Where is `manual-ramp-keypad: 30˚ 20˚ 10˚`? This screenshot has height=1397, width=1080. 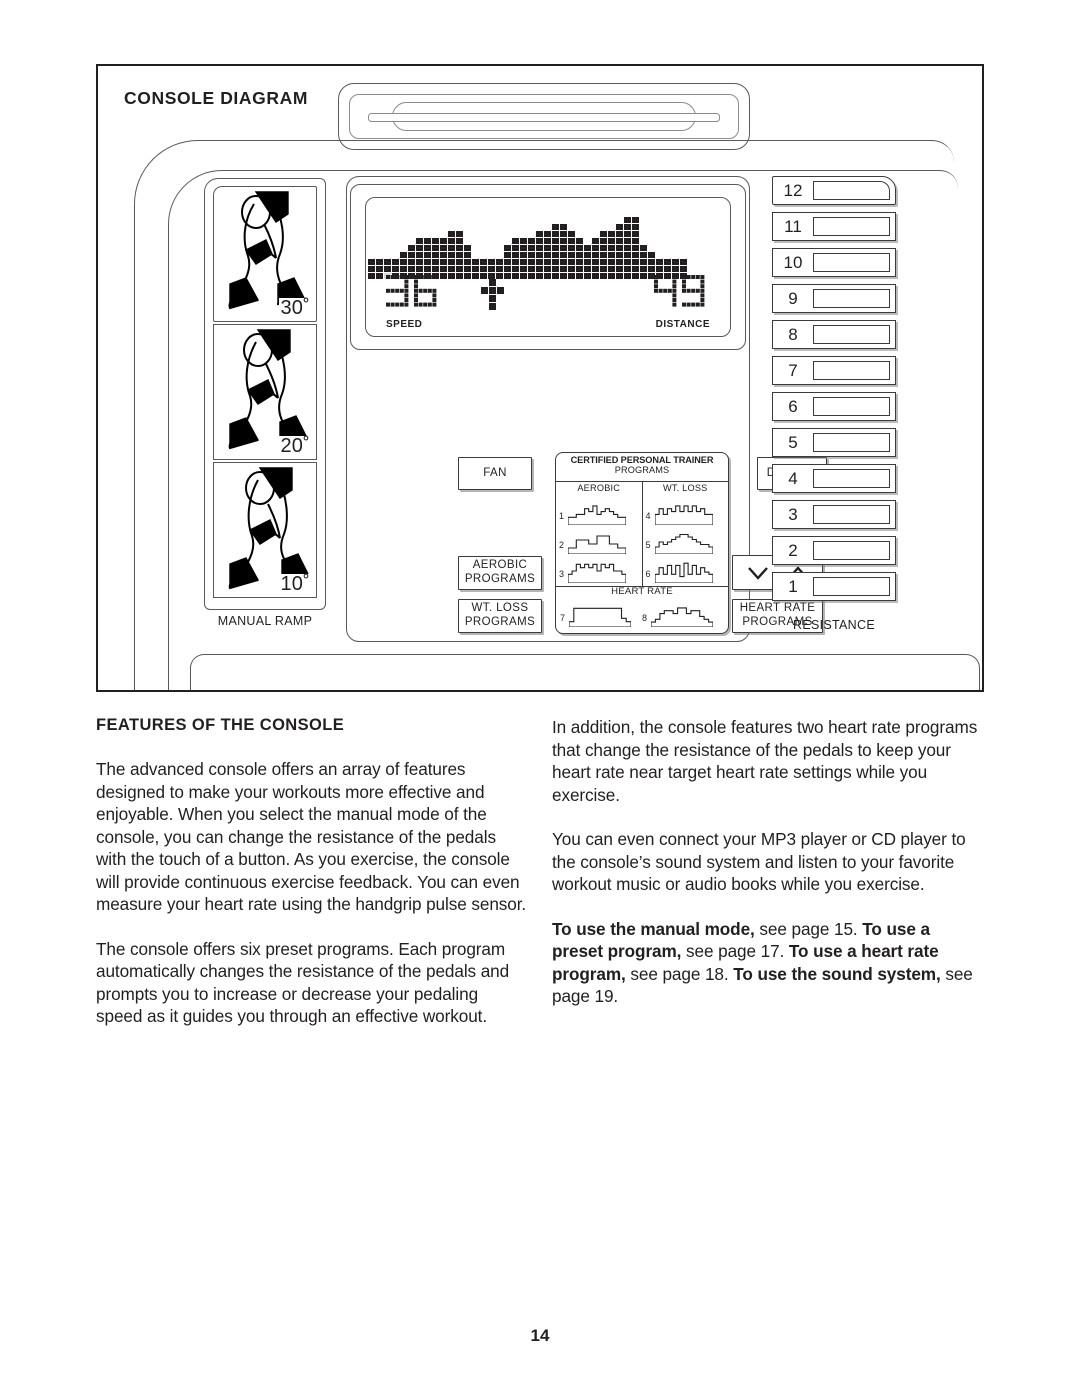
manual-ramp-keypad: 30˚ 20˚ 10˚ is located at coordinates (265, 394).